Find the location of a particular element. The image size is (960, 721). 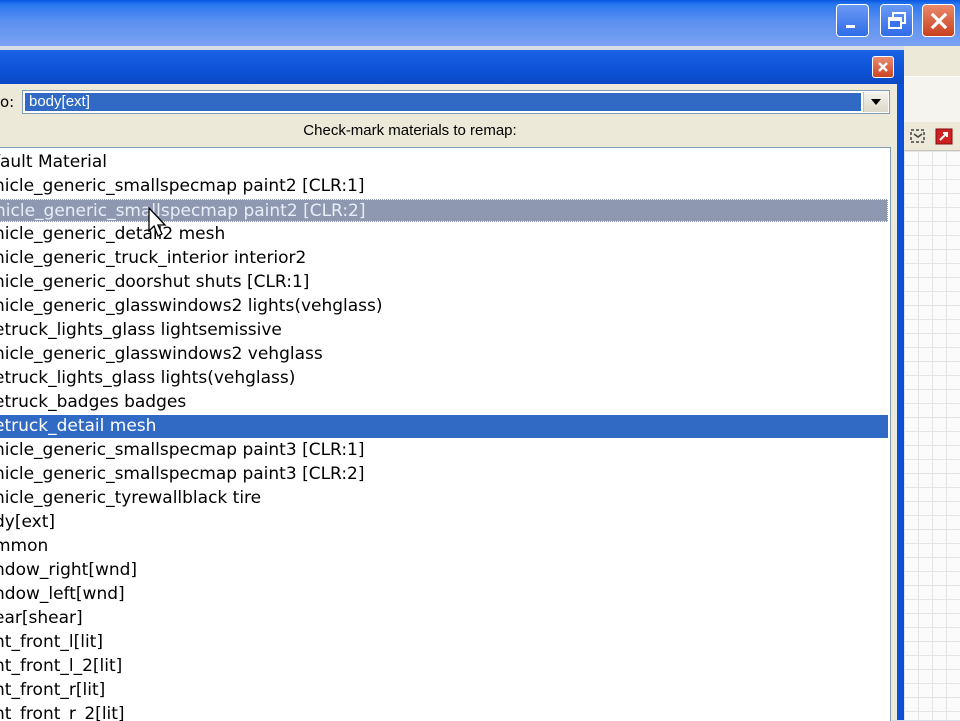

remap-to-label: o: is located at coordinates (7, 102).